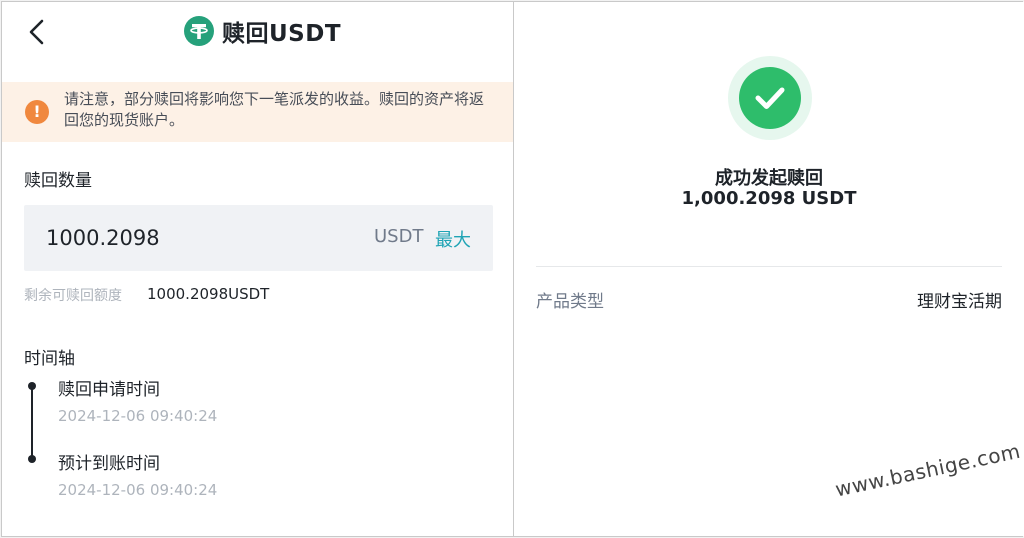 This screenshot has width=1024, height=538. Describe the element at coordinates (274, 109) in the screenshot. I see `notice-text: 请注意，部分赎回将影响您下一笔派发的收益。赎回的资产将返回您的现货账户。` at that location.